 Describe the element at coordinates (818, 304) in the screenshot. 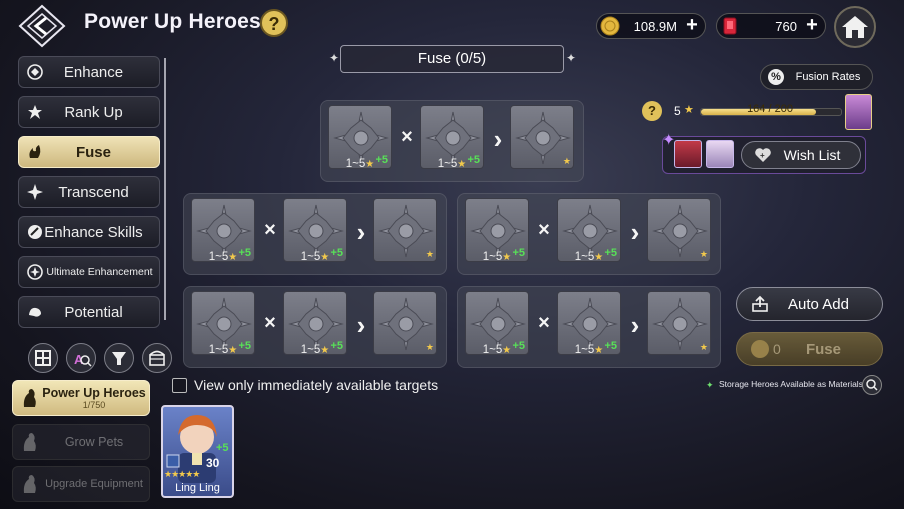

I see `auto-add-label: Auto Add` at that location.